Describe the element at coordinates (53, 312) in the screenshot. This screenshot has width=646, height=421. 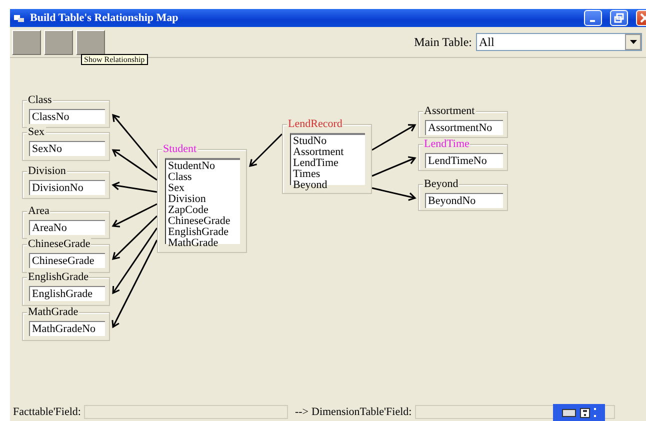
I see `table-title: MathGrade` at that location.